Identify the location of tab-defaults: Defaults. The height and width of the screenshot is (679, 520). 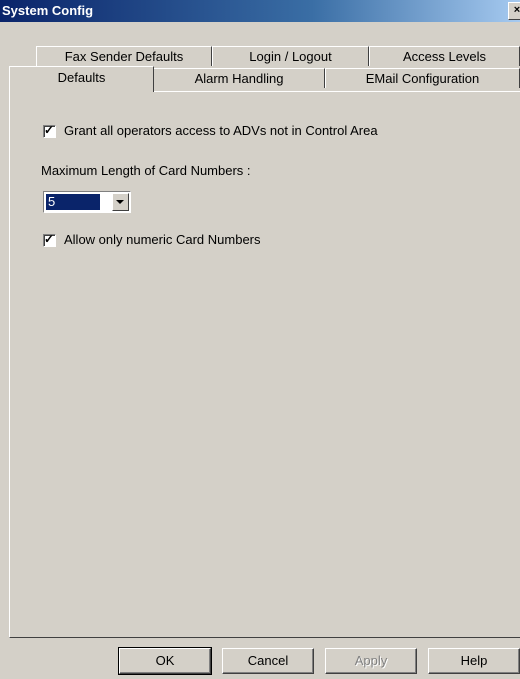
(81, 79).